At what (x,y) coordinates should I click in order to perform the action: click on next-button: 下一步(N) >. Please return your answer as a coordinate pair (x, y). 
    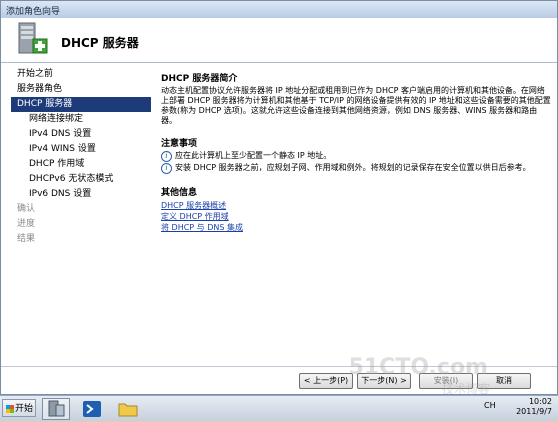
    Looking at the image, I should click on (384, 381).